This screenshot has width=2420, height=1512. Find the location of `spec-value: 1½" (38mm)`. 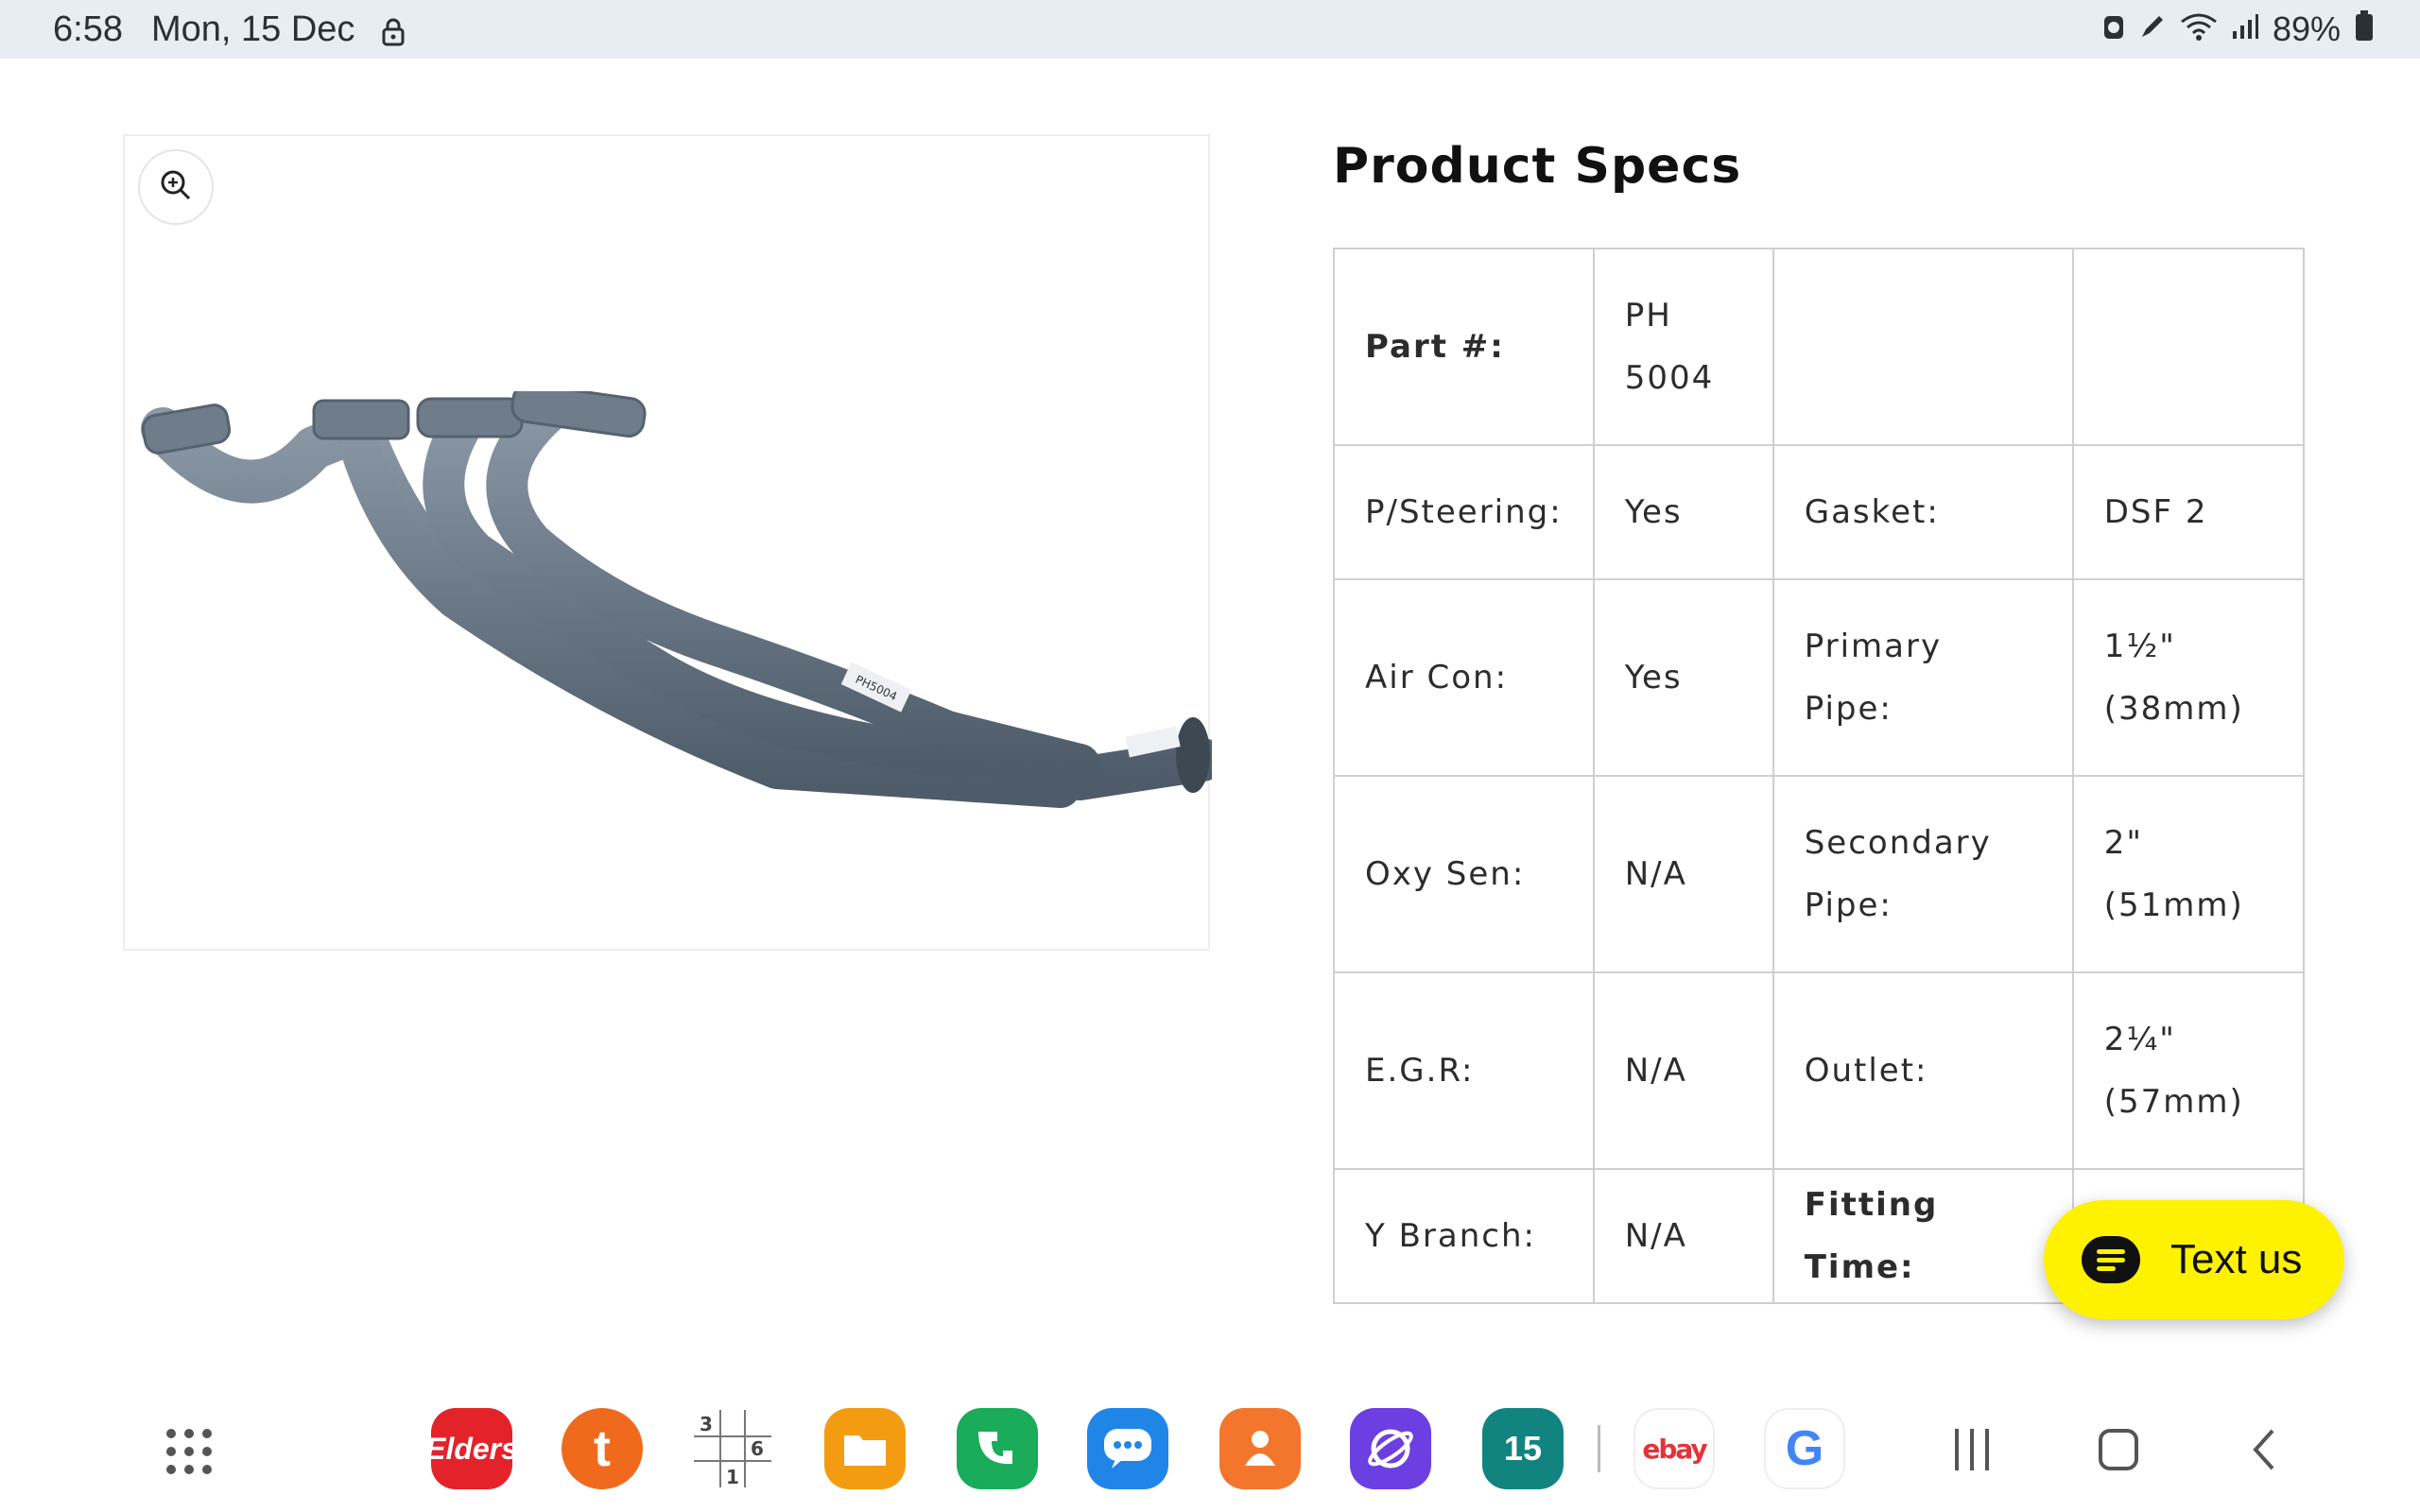

spec-value: 1½" (38mm) is located at coordinates (2188, 677).